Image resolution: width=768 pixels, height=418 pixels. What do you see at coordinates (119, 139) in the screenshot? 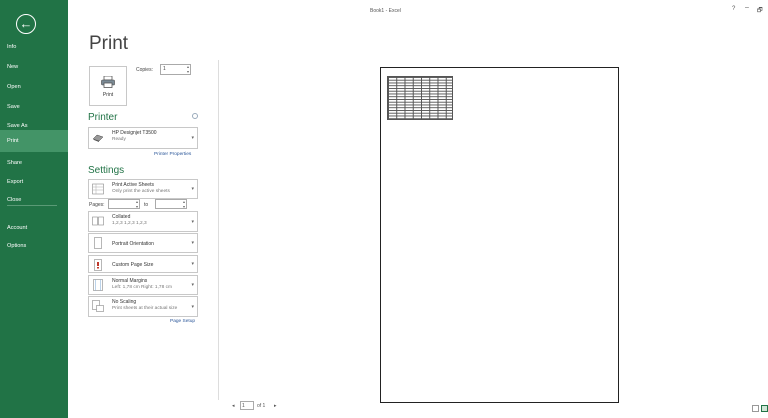
I see `printer-status: Ready` at bounding box center [119, 139].